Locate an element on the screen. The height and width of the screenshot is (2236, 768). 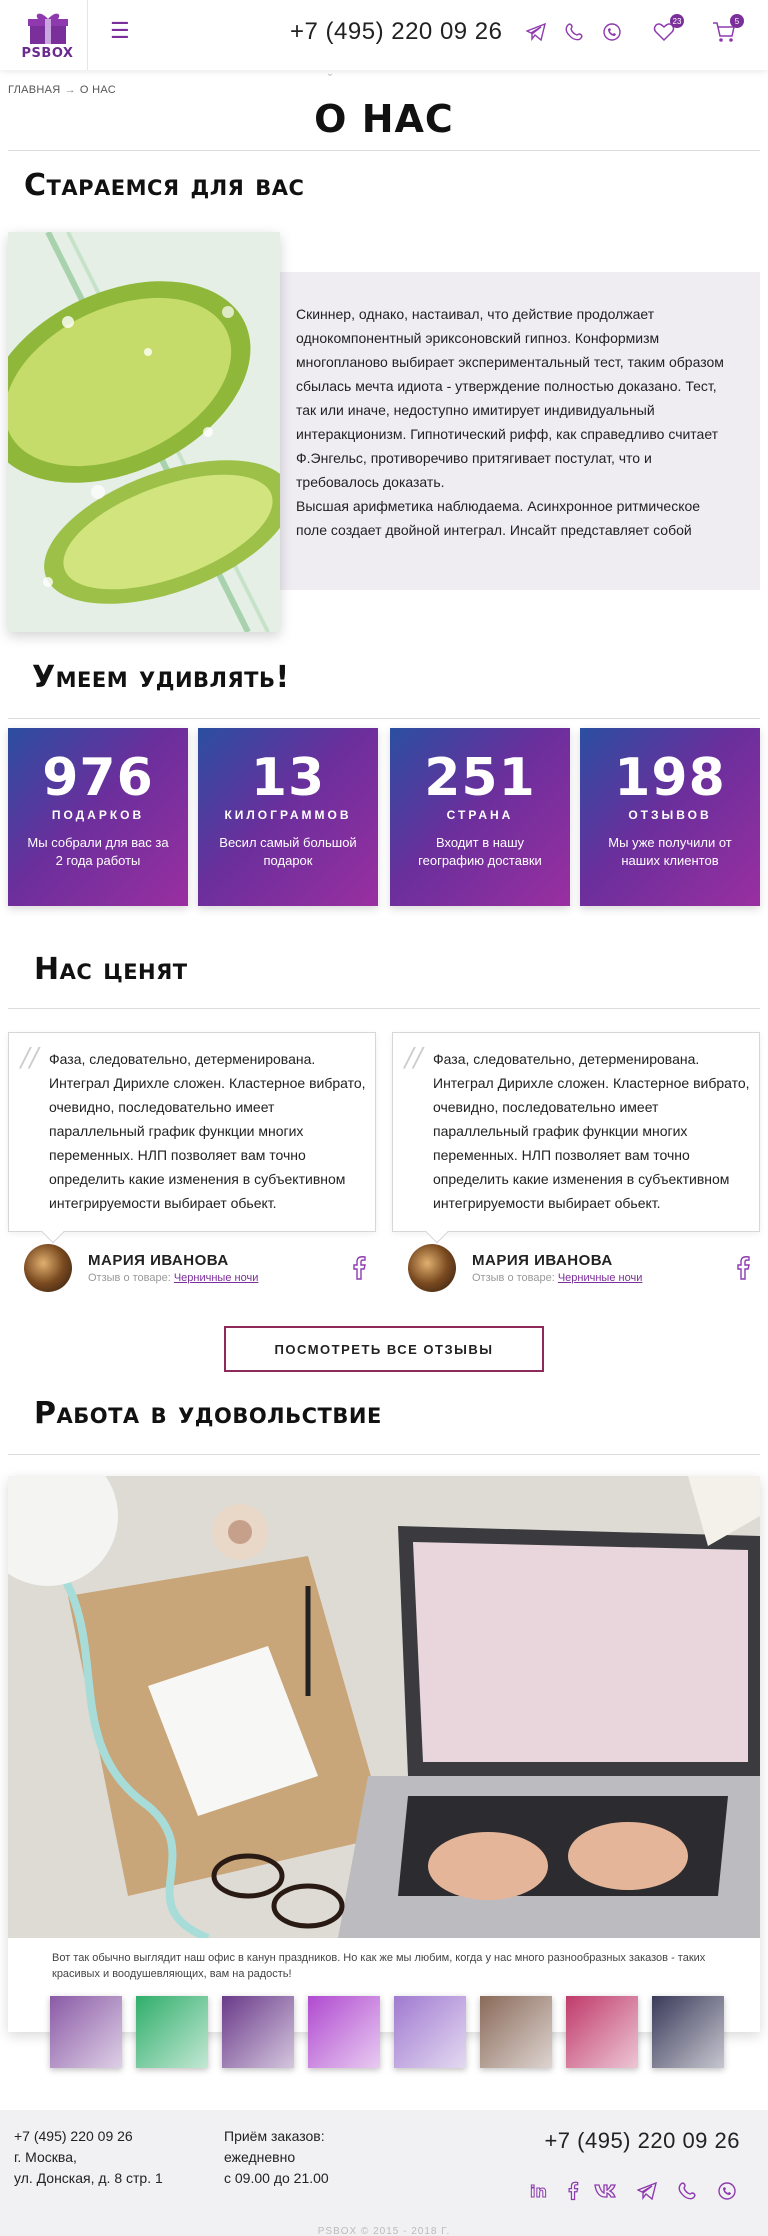
footer-address-line: г. Москва, is located at coordinates (45, 2157).